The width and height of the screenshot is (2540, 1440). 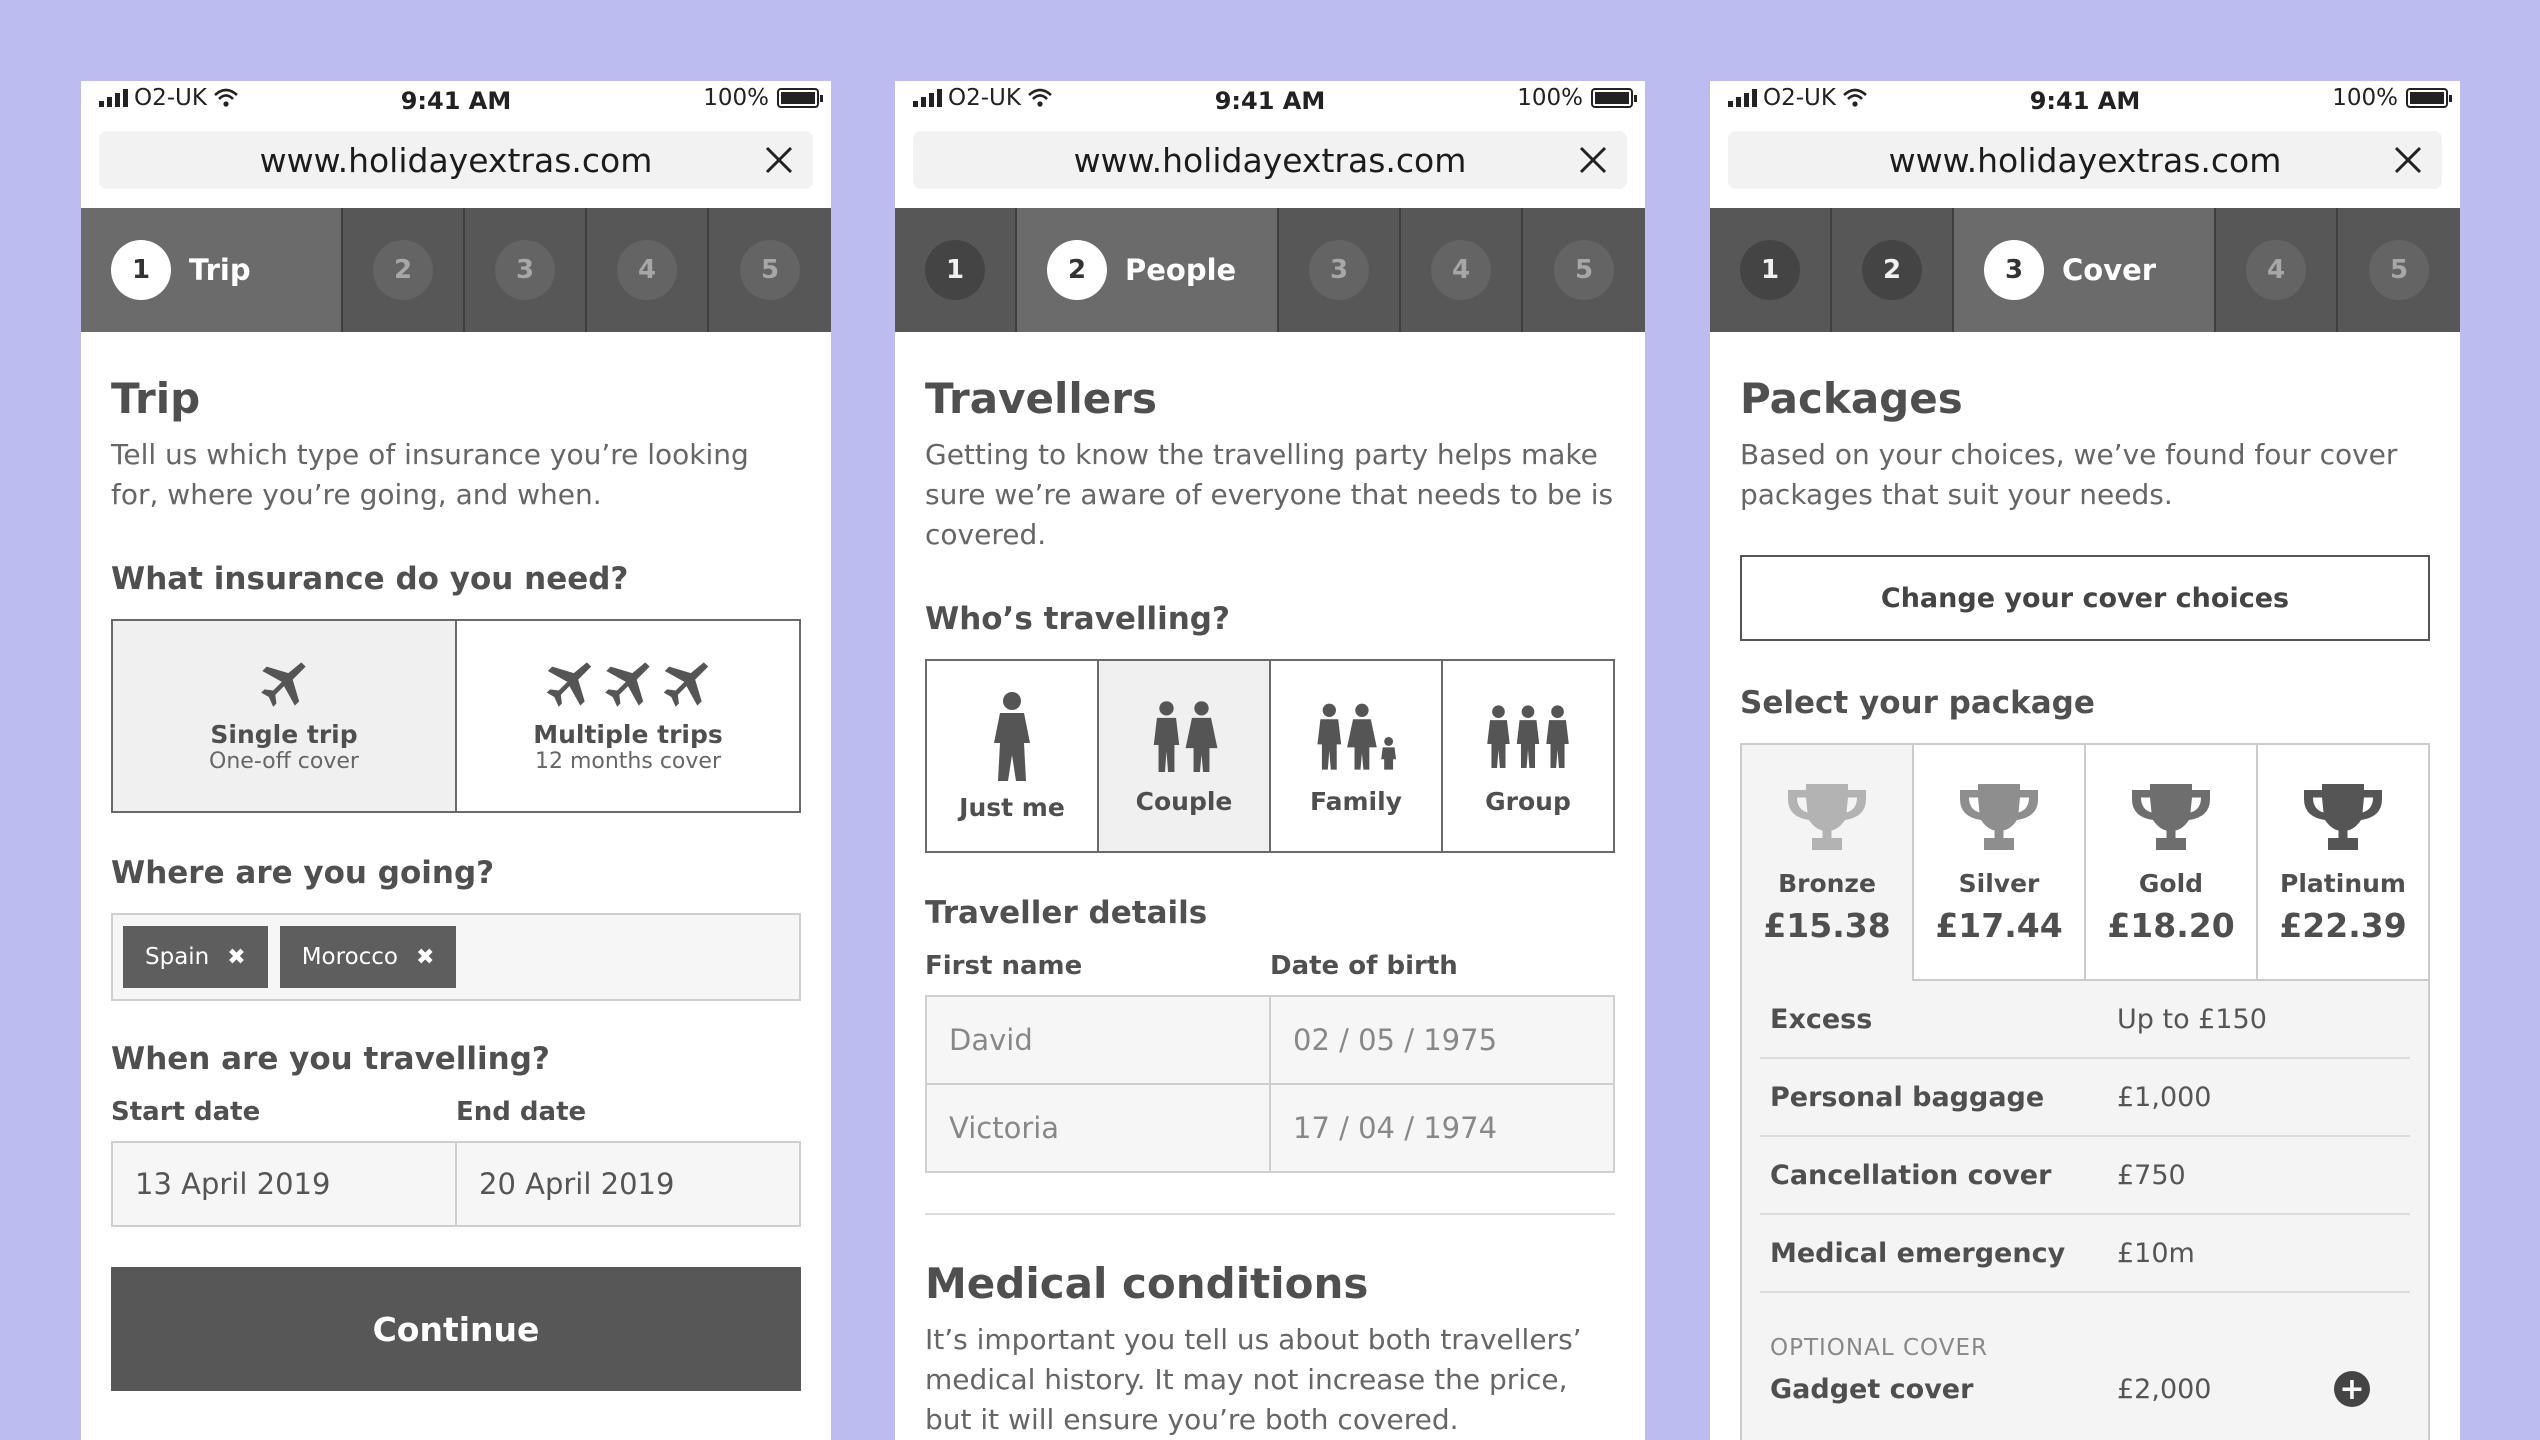 I want to click on option-subtitle: One-off cover, so click(x=284, y=761).